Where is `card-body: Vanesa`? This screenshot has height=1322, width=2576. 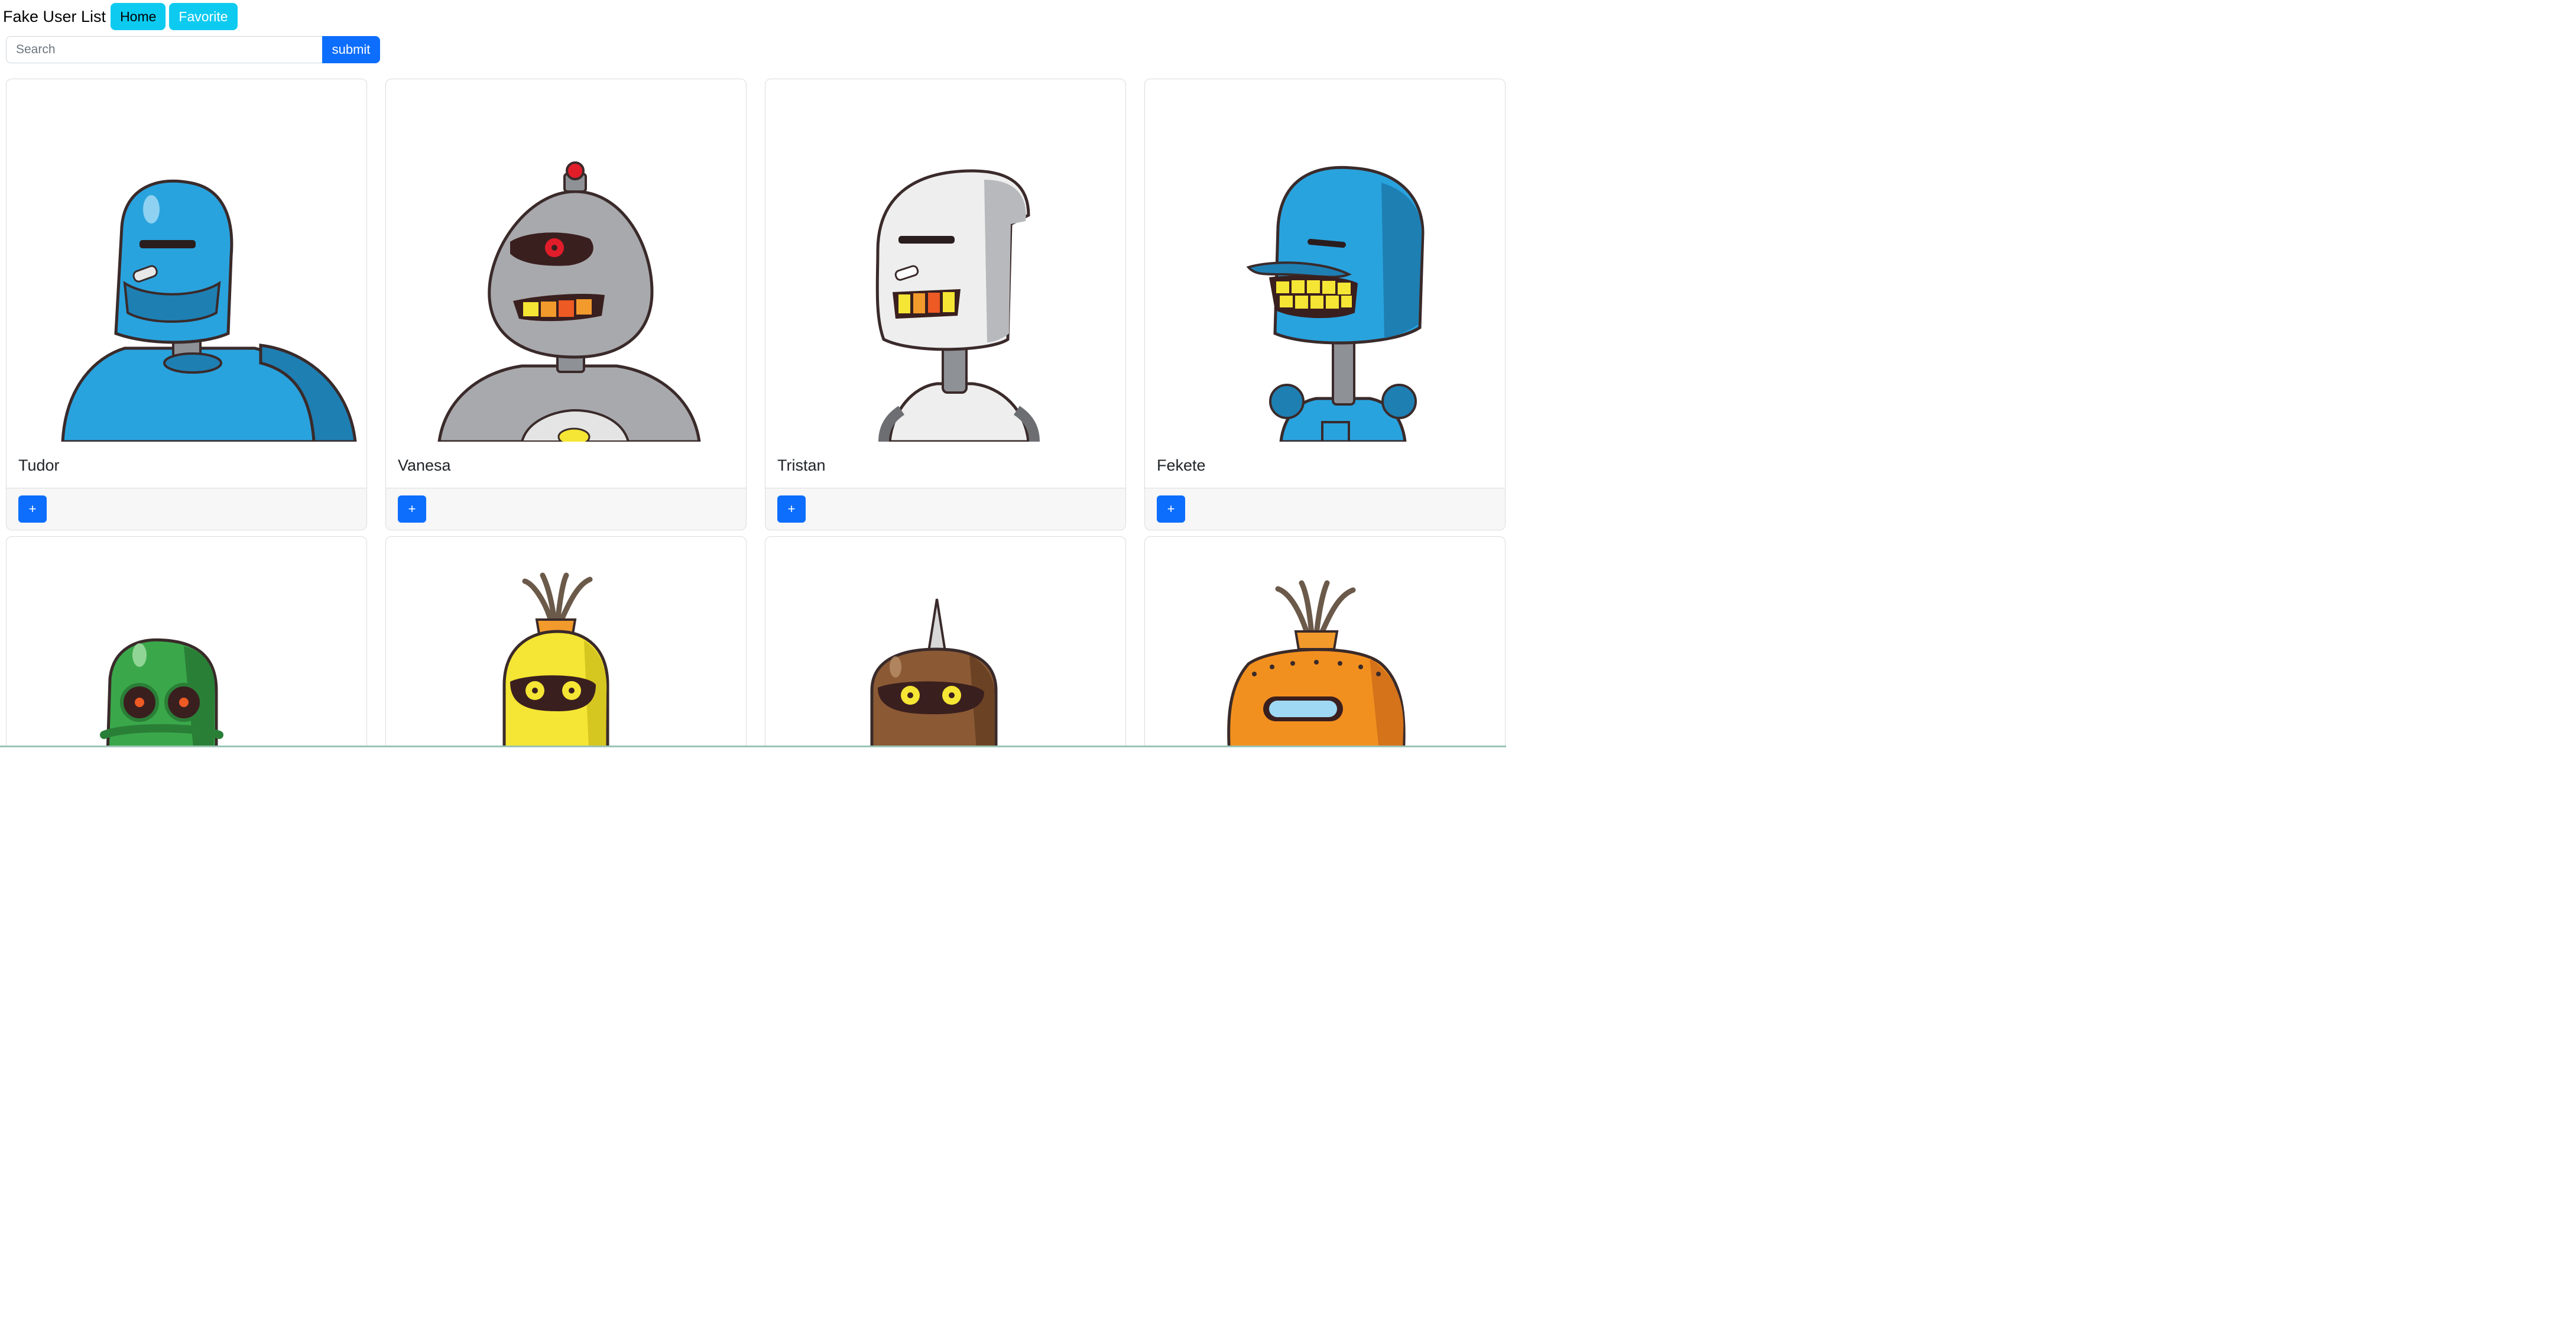
card-body: Vanesa is located at coordinates (566, 466).